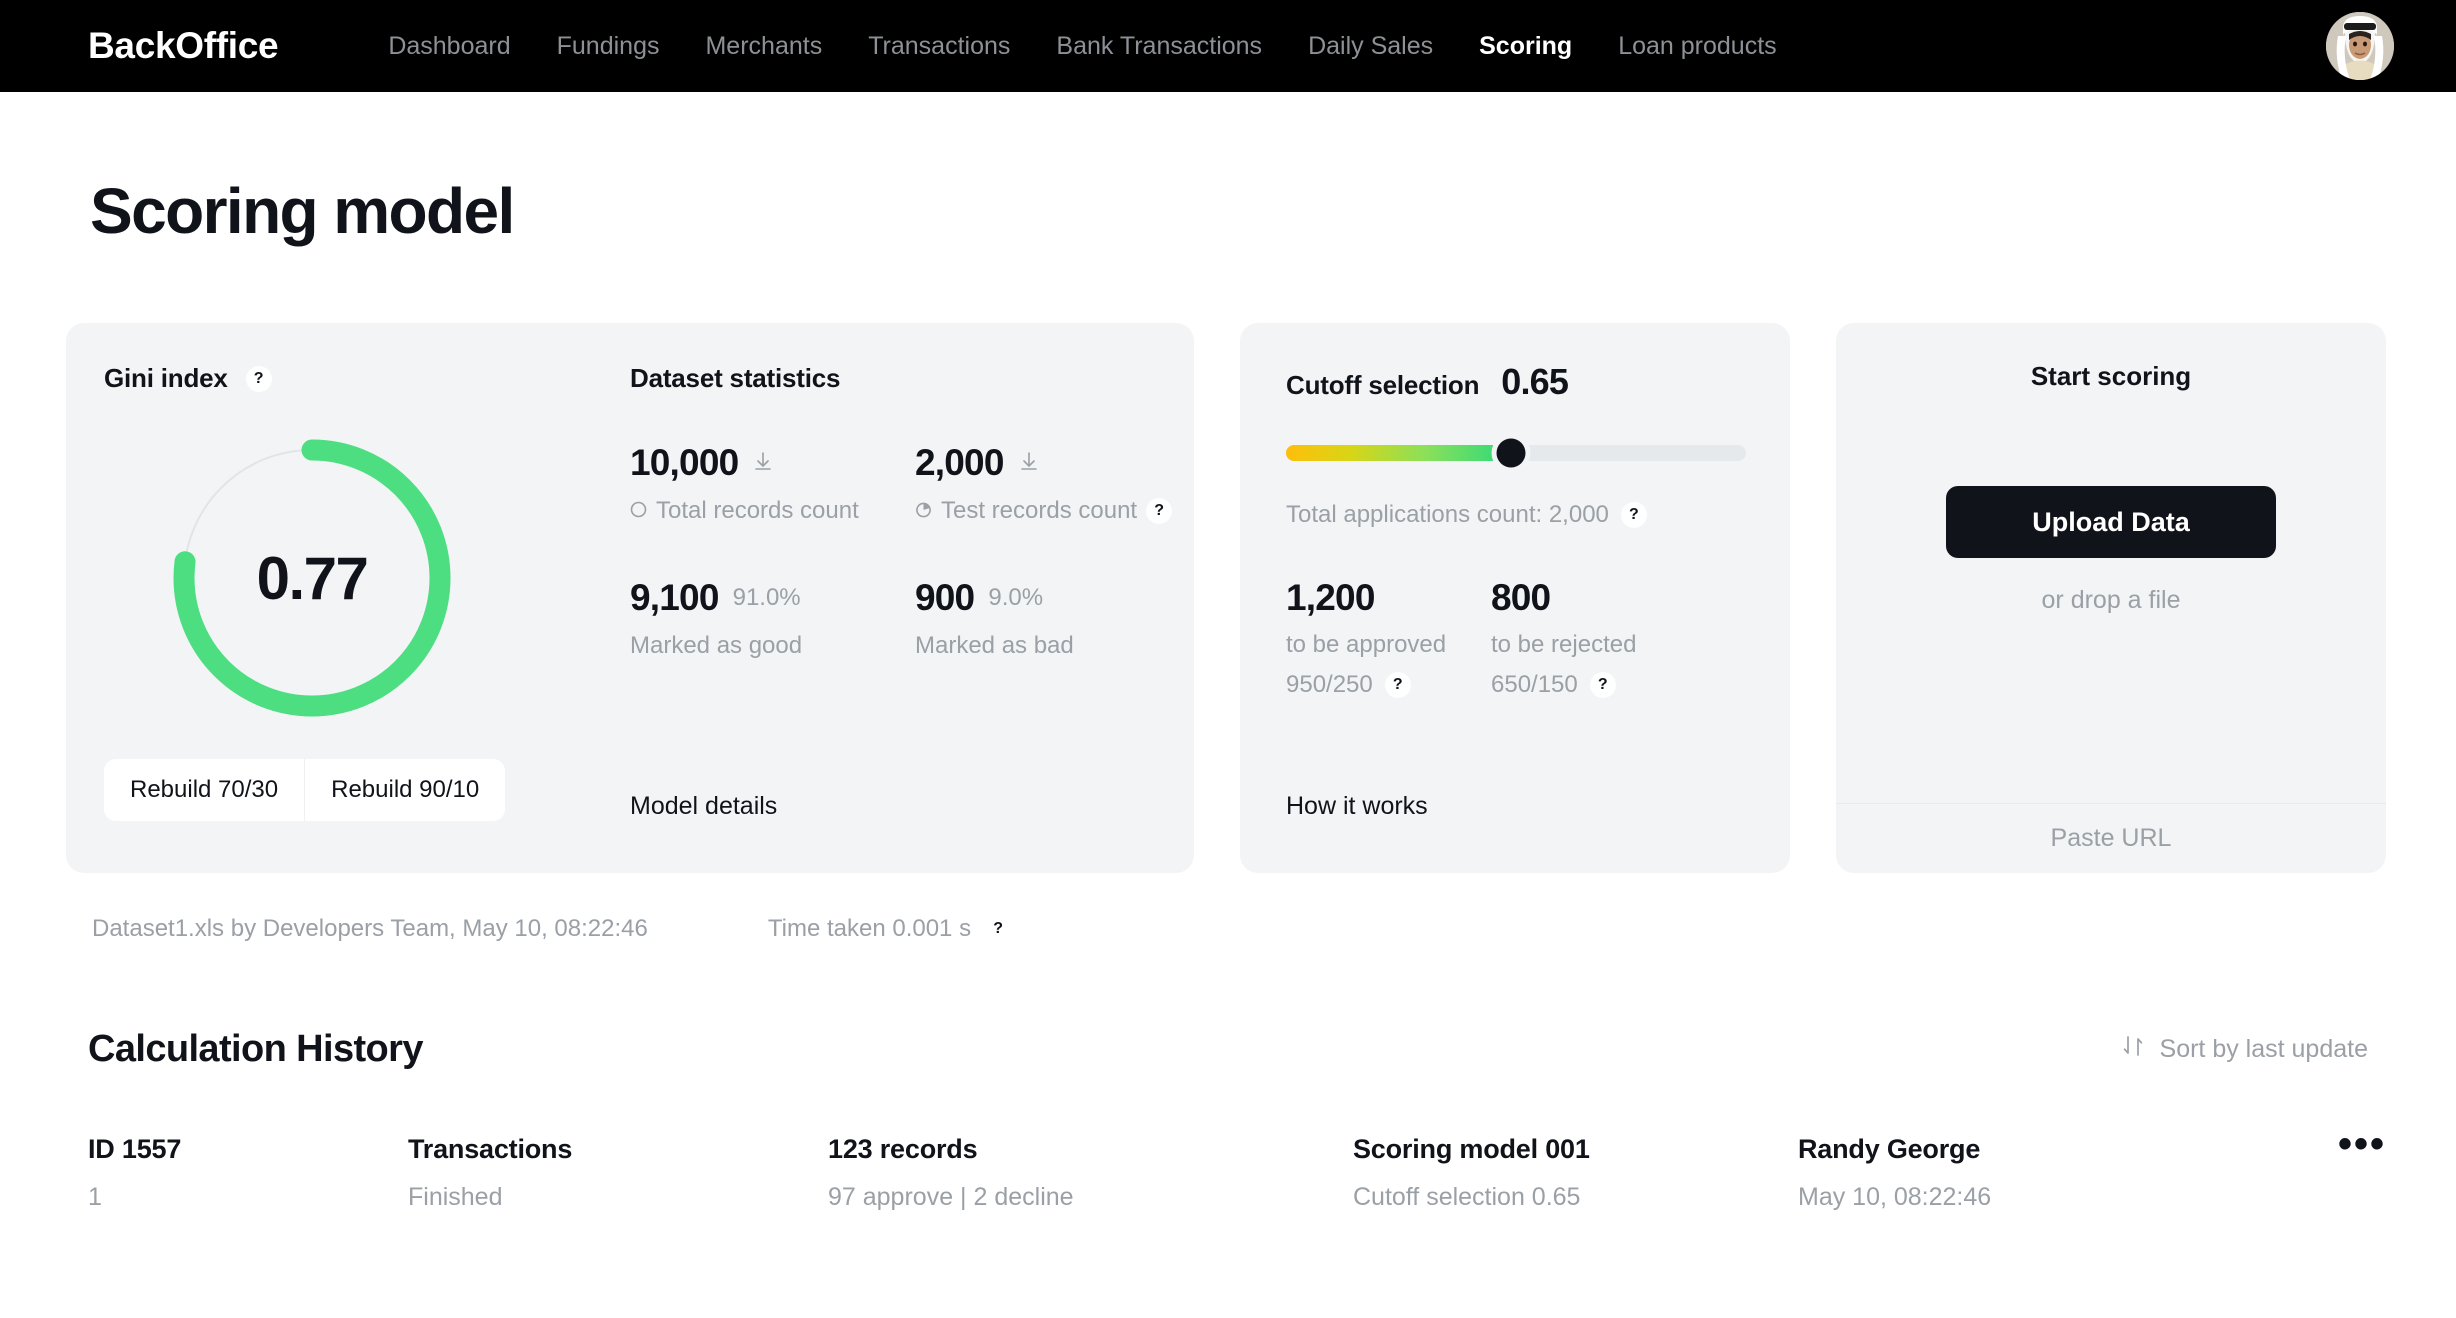 The height and width of the screenshot is (1318, 2456). I want to click on cutoff-slider, so click(1516, 453).